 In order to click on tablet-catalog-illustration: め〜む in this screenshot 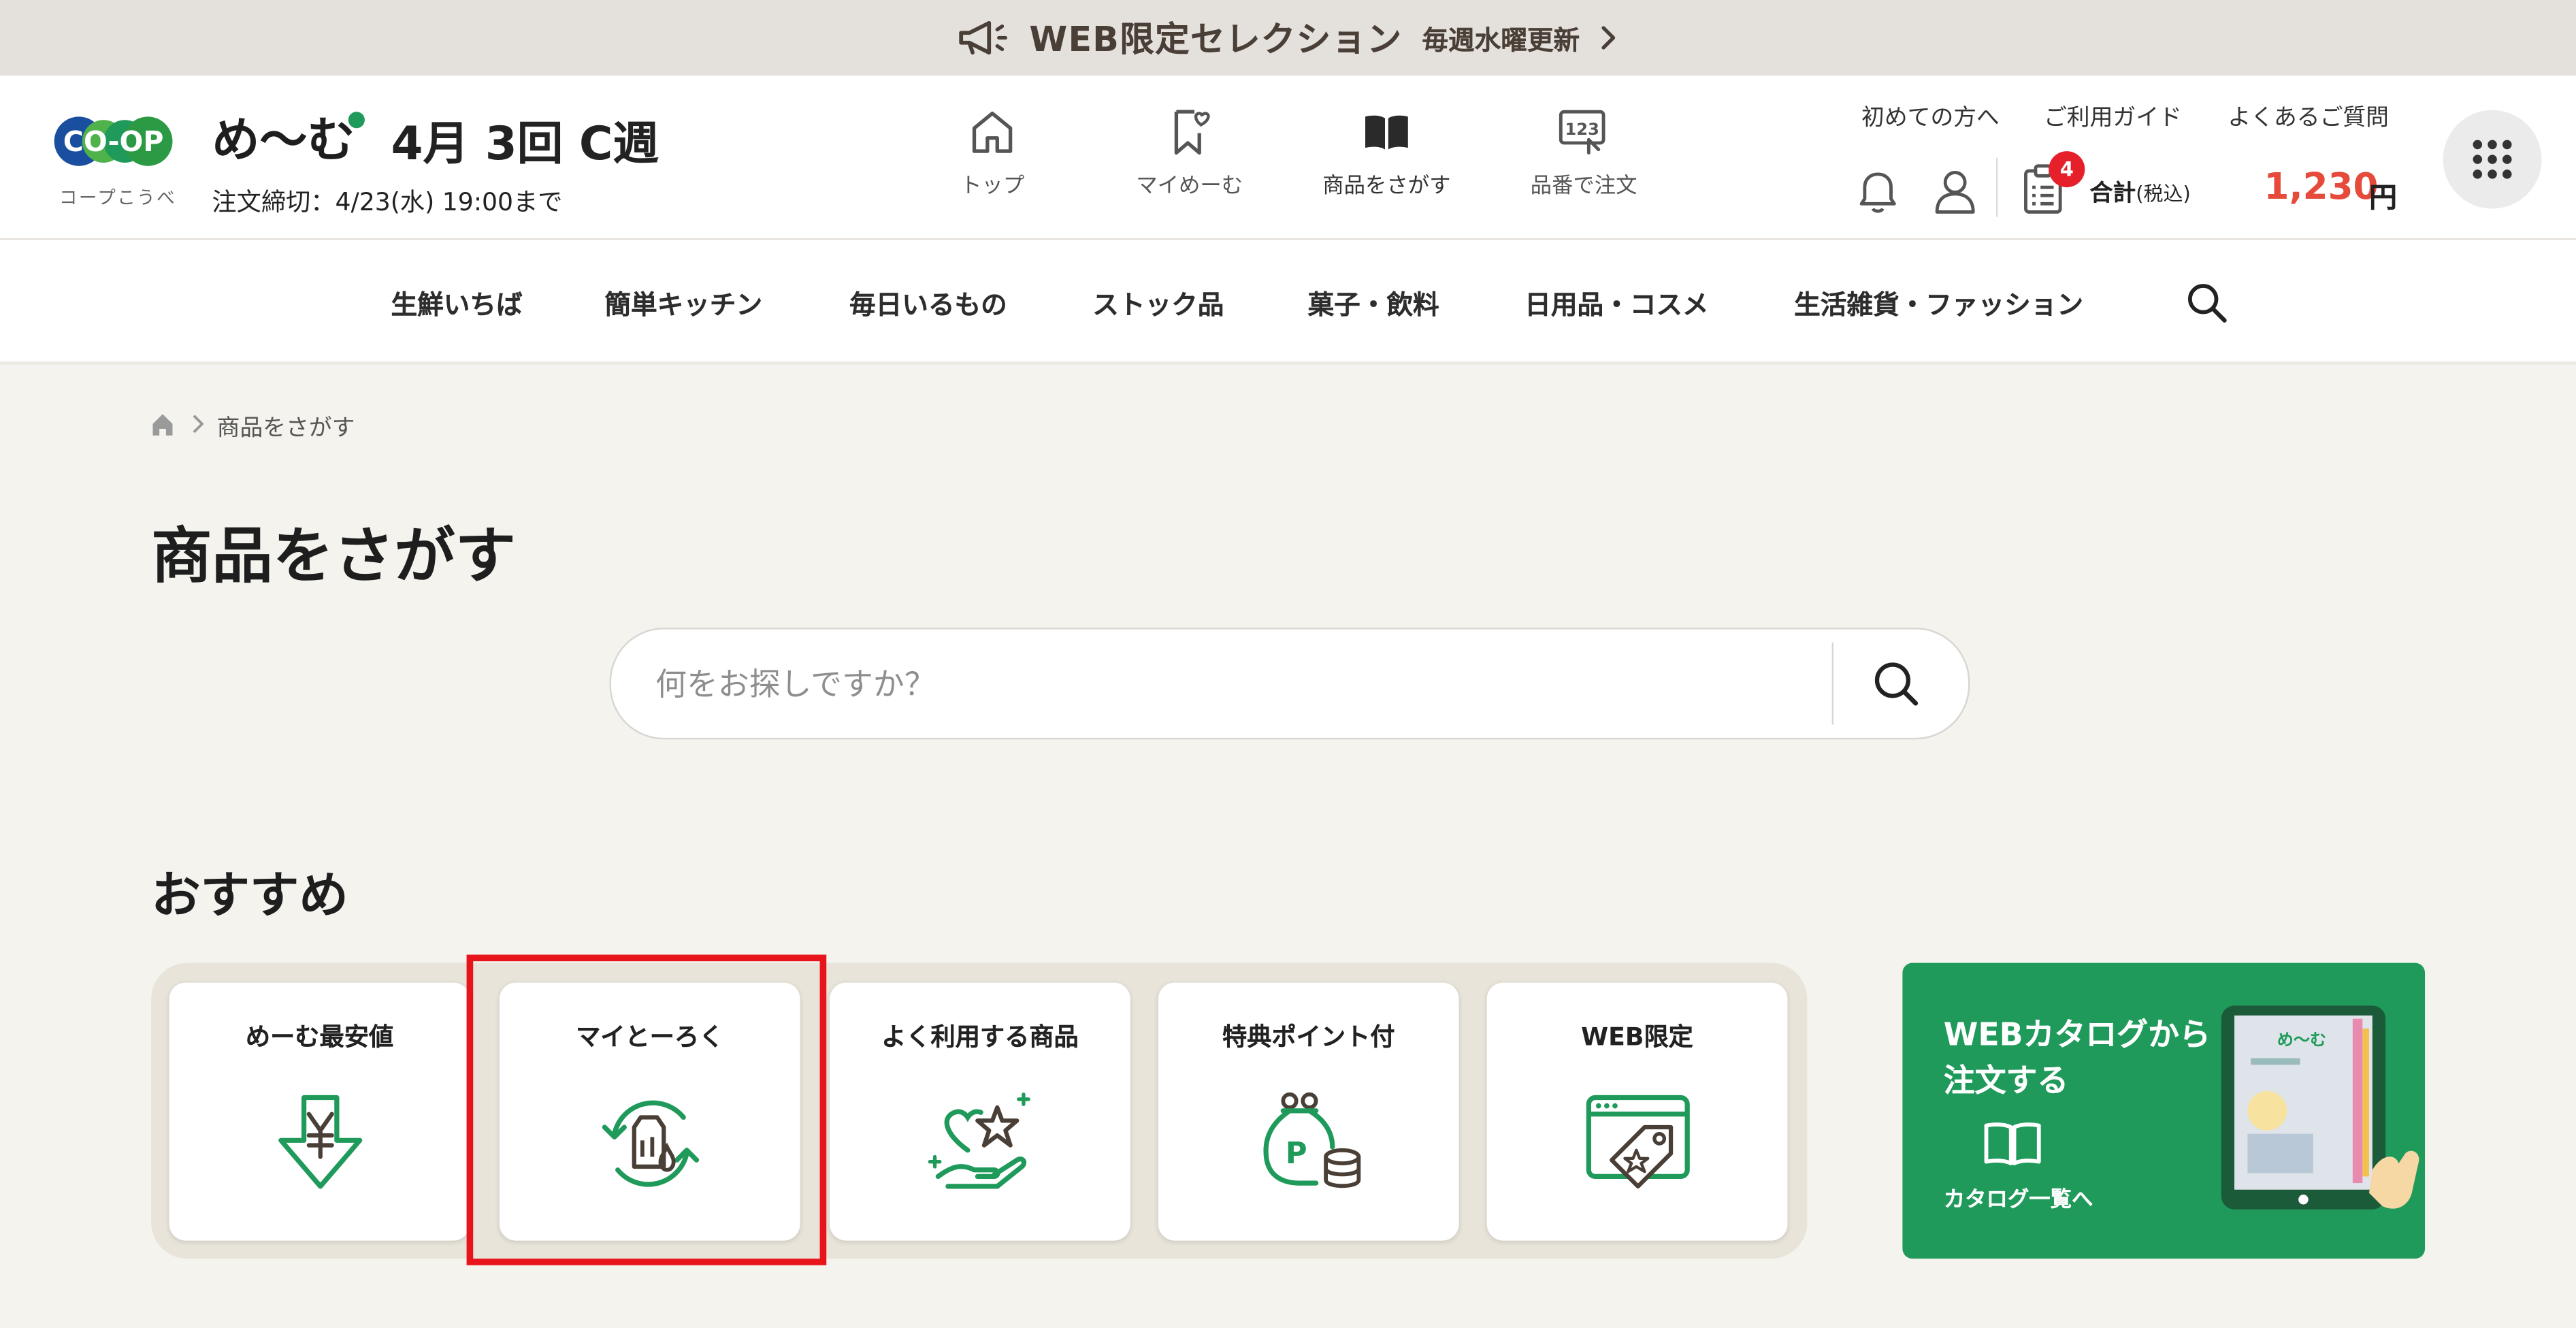, I will do `click(2320, 1107)`.